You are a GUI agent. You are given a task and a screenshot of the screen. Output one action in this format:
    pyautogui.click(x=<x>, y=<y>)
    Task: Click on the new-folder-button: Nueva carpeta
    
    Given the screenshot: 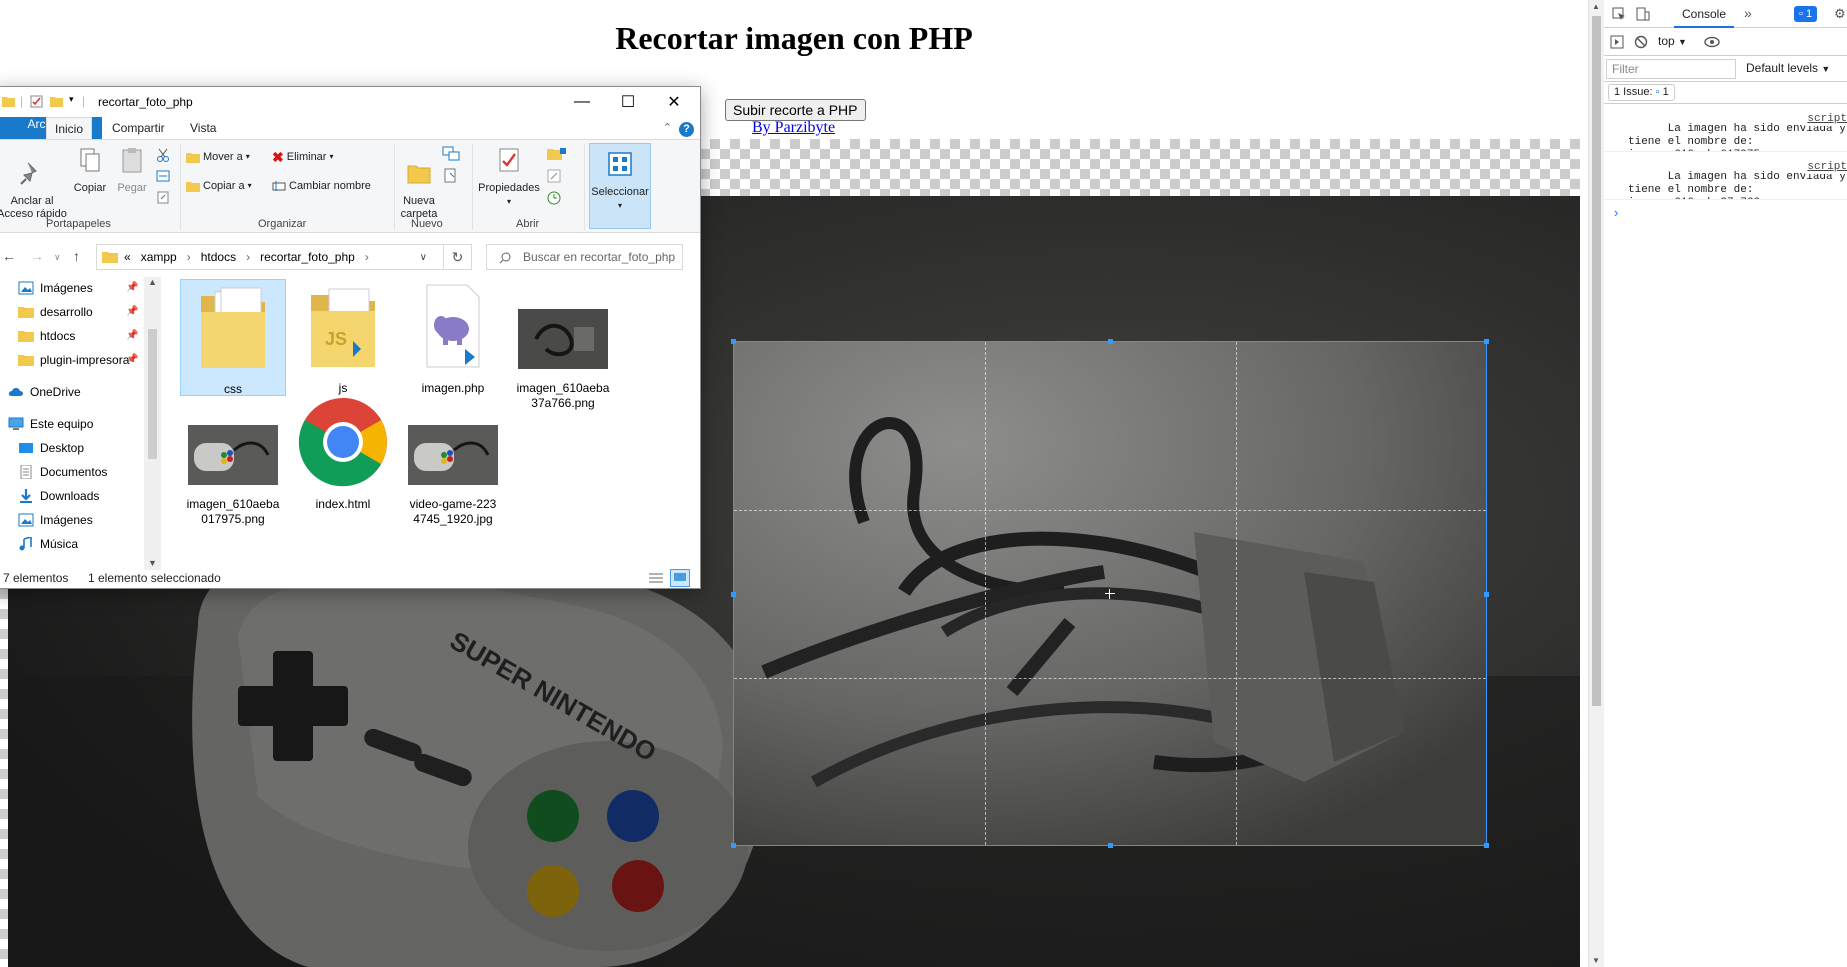 What is the action you would take?
    pyautogui.click(x=419, y=182)
    